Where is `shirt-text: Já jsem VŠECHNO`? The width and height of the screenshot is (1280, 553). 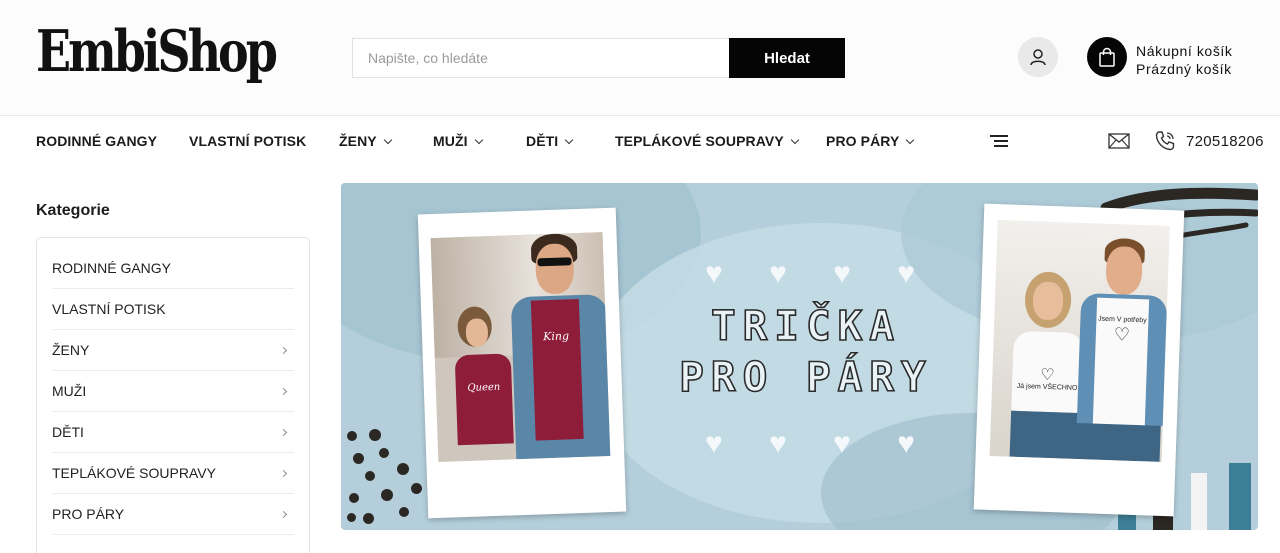 shirt-text: Já jsem VŠECHNO is located at coordinates (1047, 387).